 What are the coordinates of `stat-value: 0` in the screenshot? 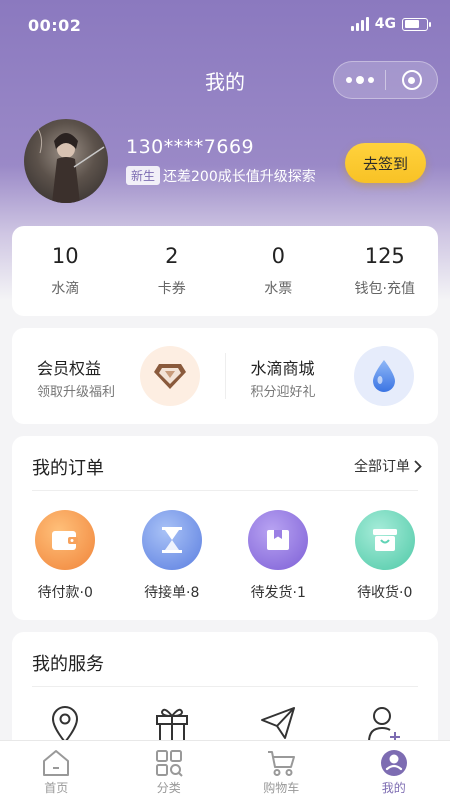 It's located at (278, 256).